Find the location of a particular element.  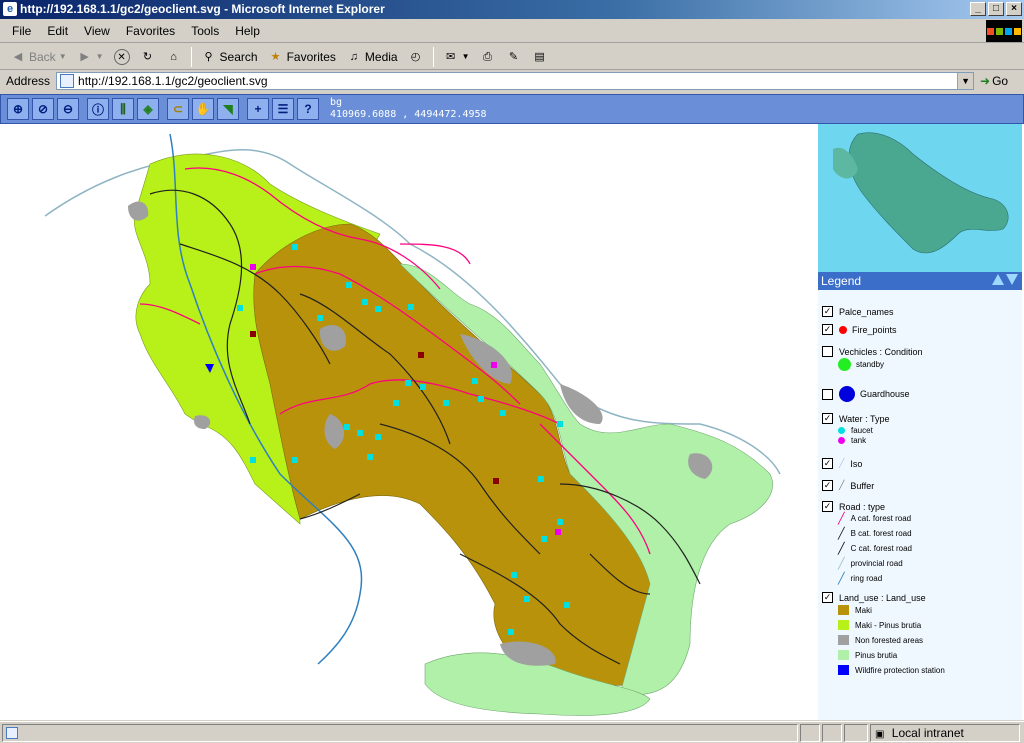

refresh-button: ↻ is located at coordinates (148, 57).